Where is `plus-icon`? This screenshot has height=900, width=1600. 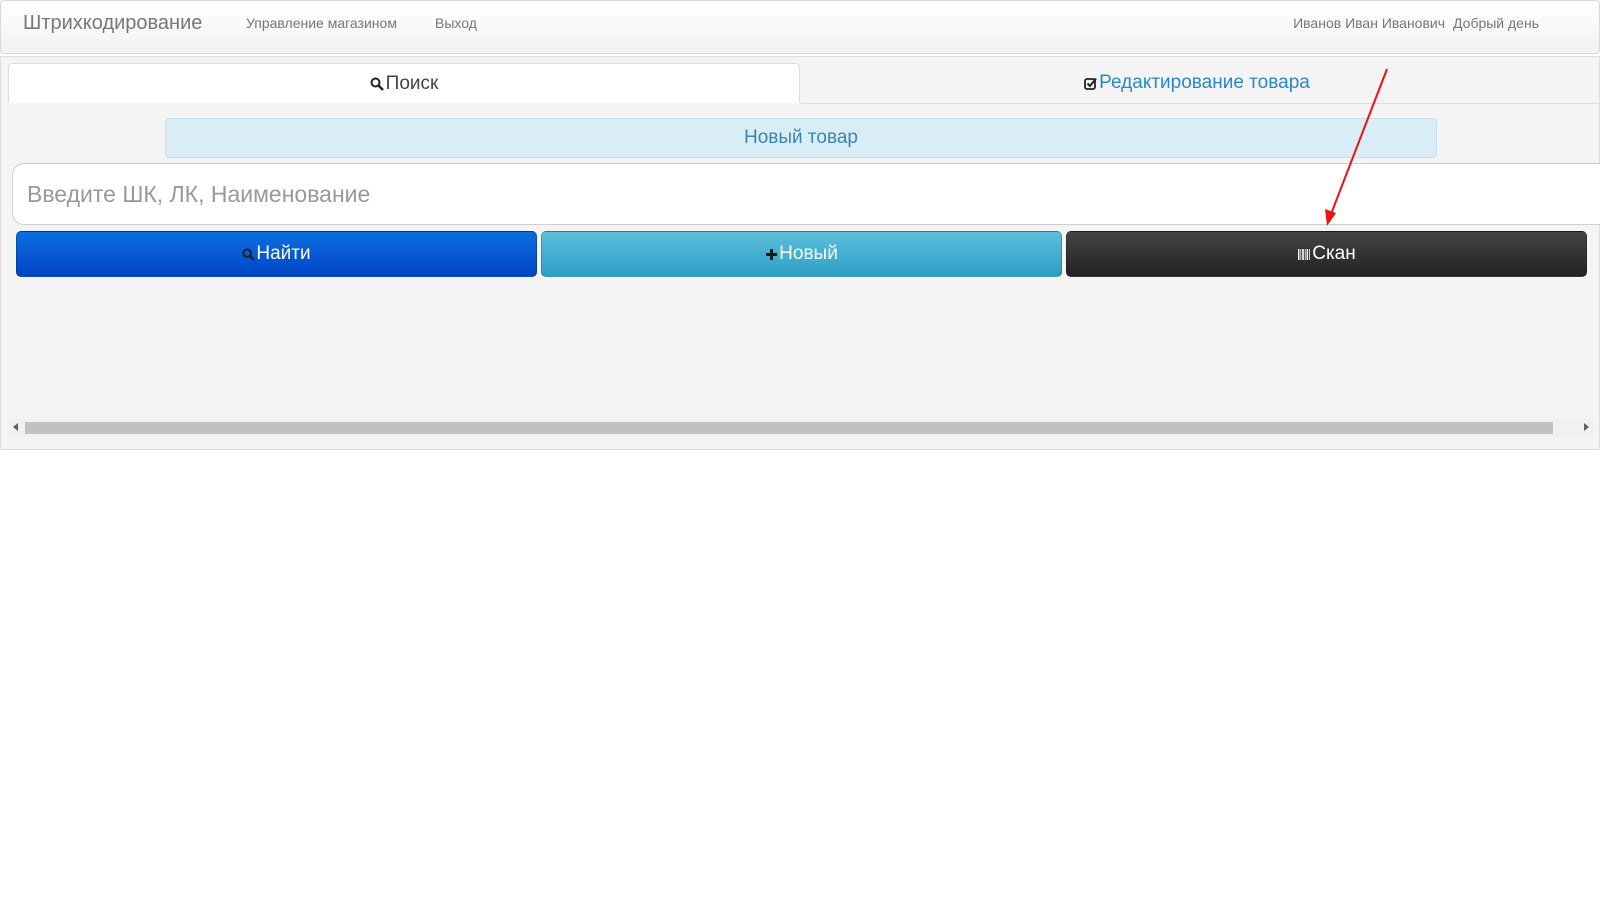
plus-icon is located at coordinates (771, 254).